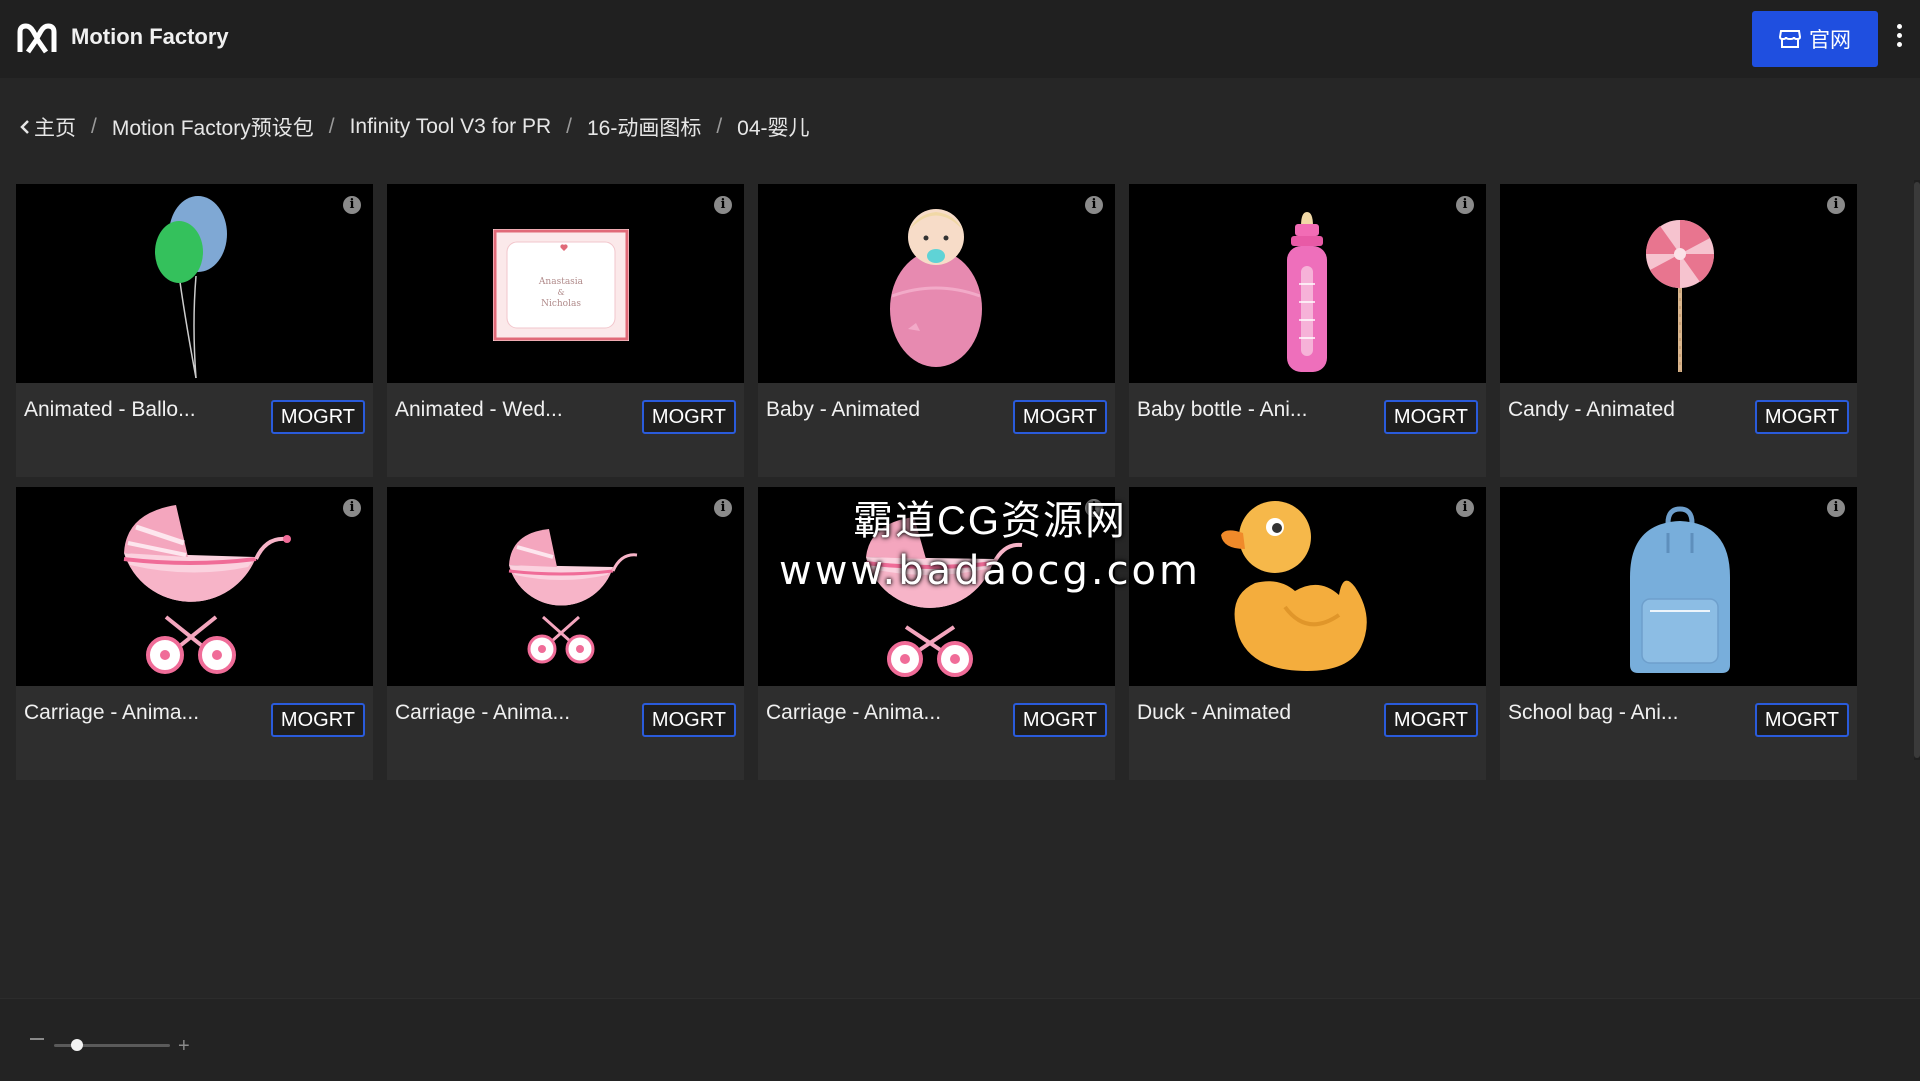 Image resolution: width=1920 pixels, height=1081 pixels. I want to click on preset-card: i Candy - Animated MOGRT, so click(1678, 330).